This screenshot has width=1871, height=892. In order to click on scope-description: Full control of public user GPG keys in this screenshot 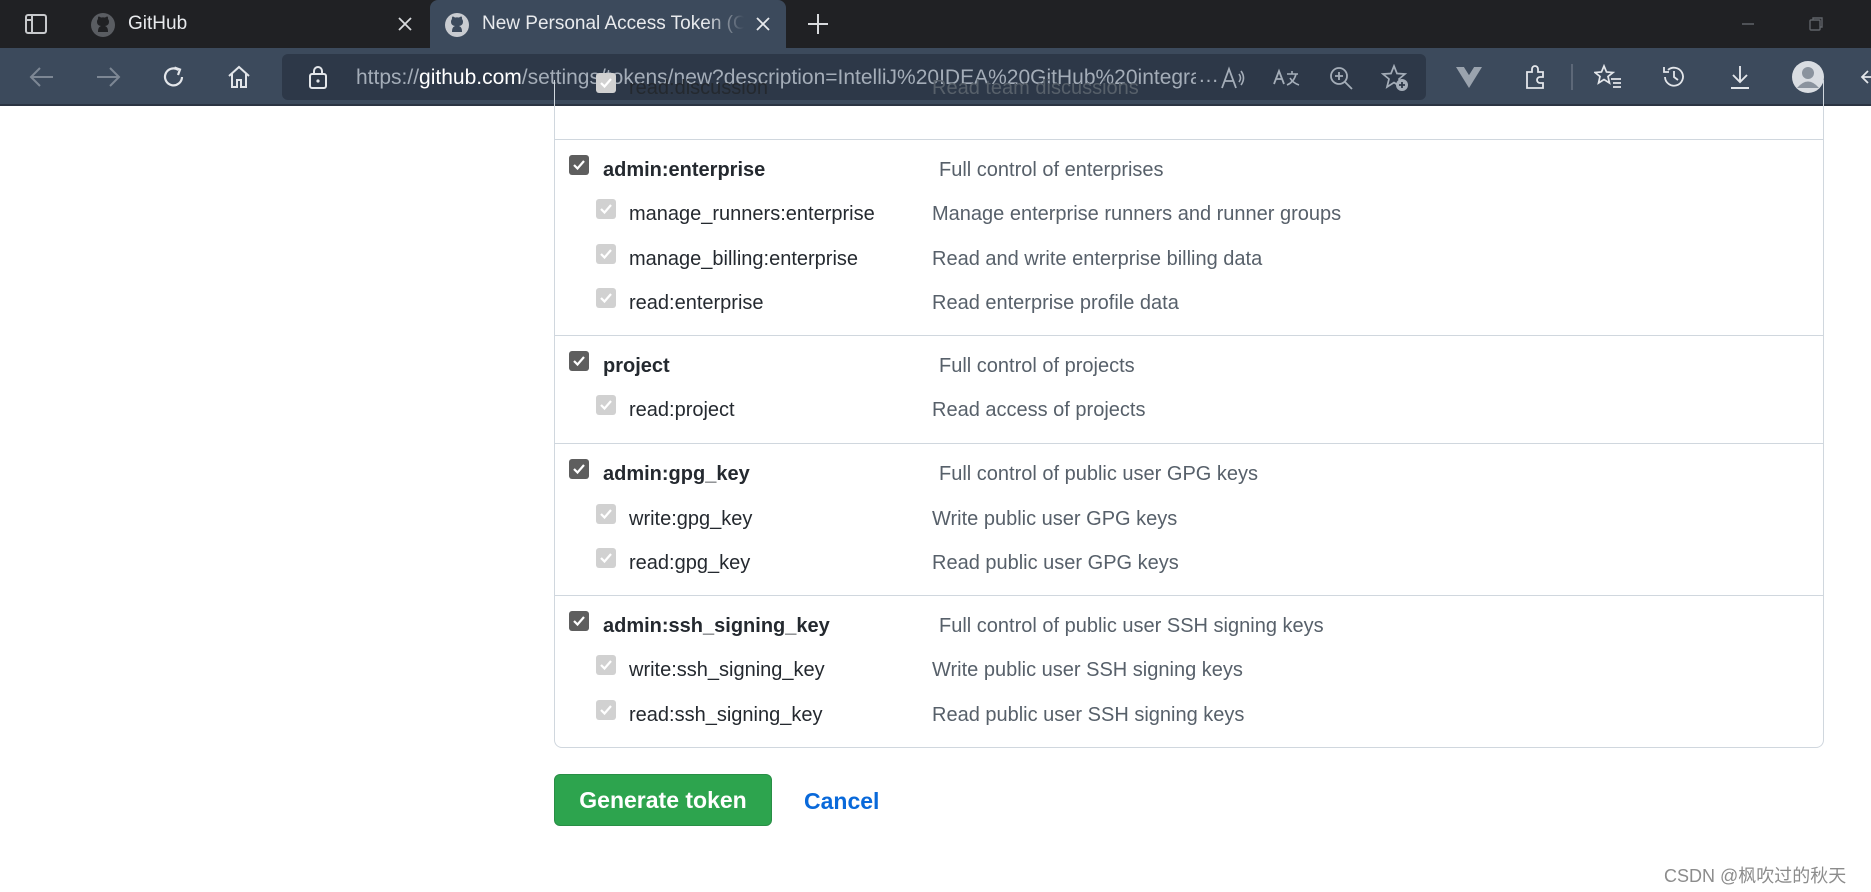, I will do `click(1099, 474)`.